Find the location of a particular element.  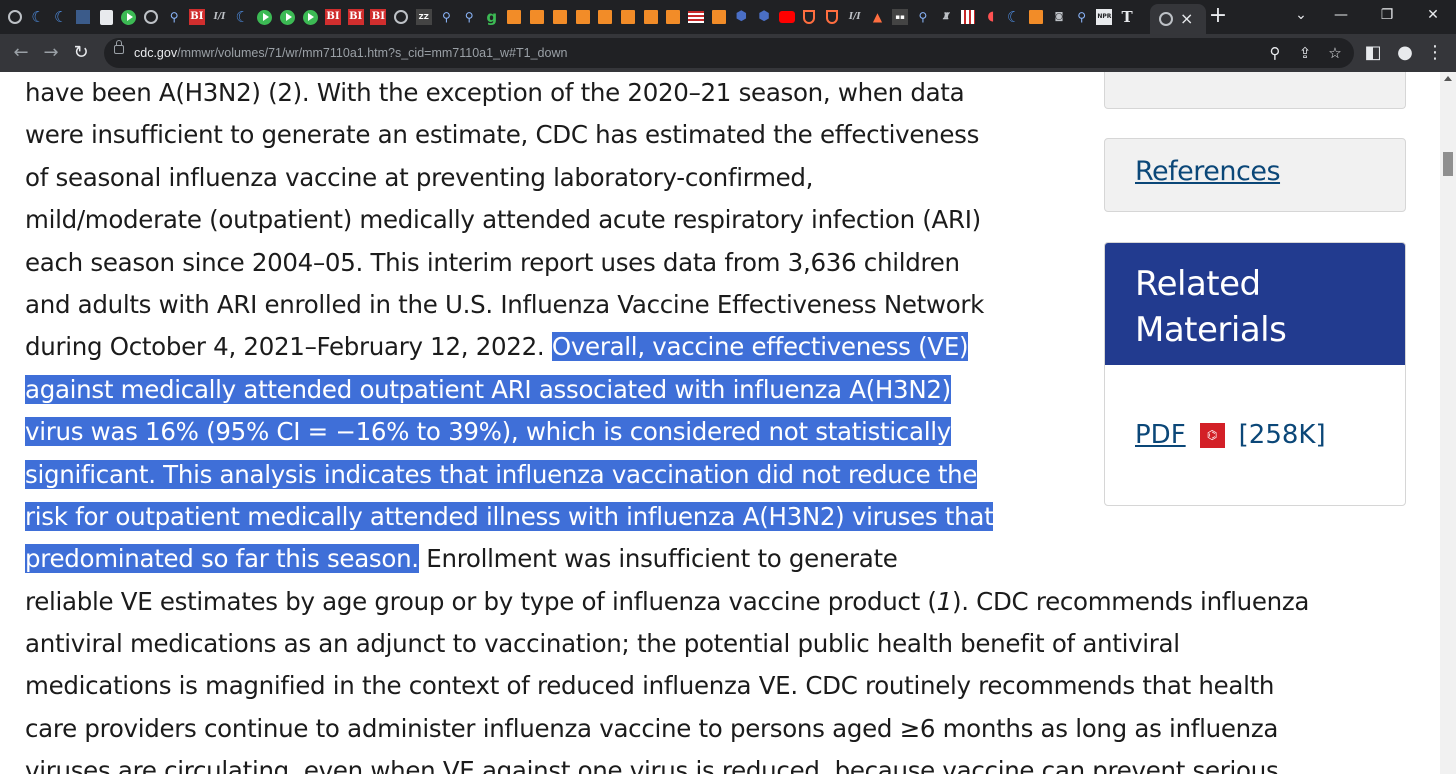

pinned-tab: NPR is located at coordinates (1104, 17).